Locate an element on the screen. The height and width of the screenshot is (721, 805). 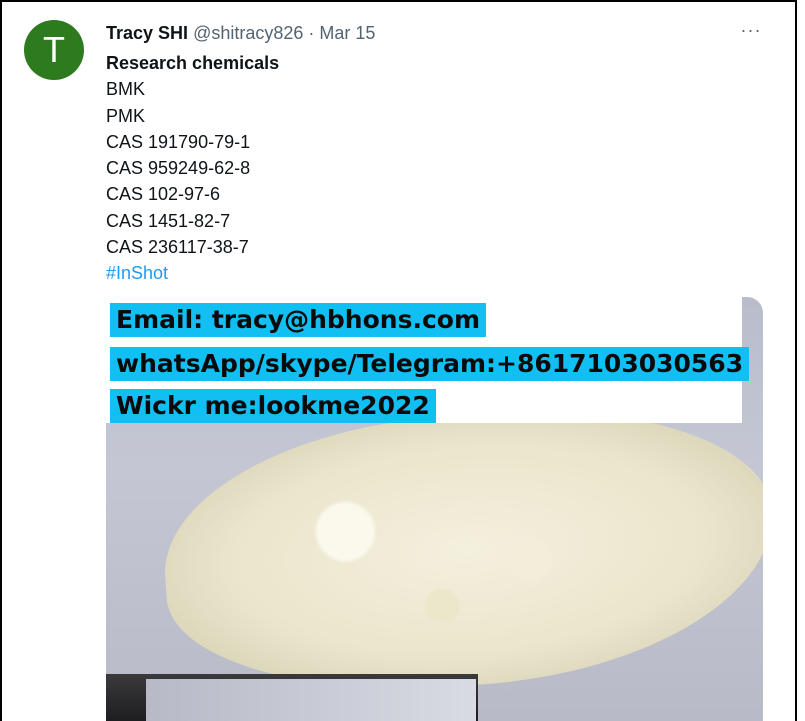
author-name: Tracy SHI is located at coordinates (147, 33).